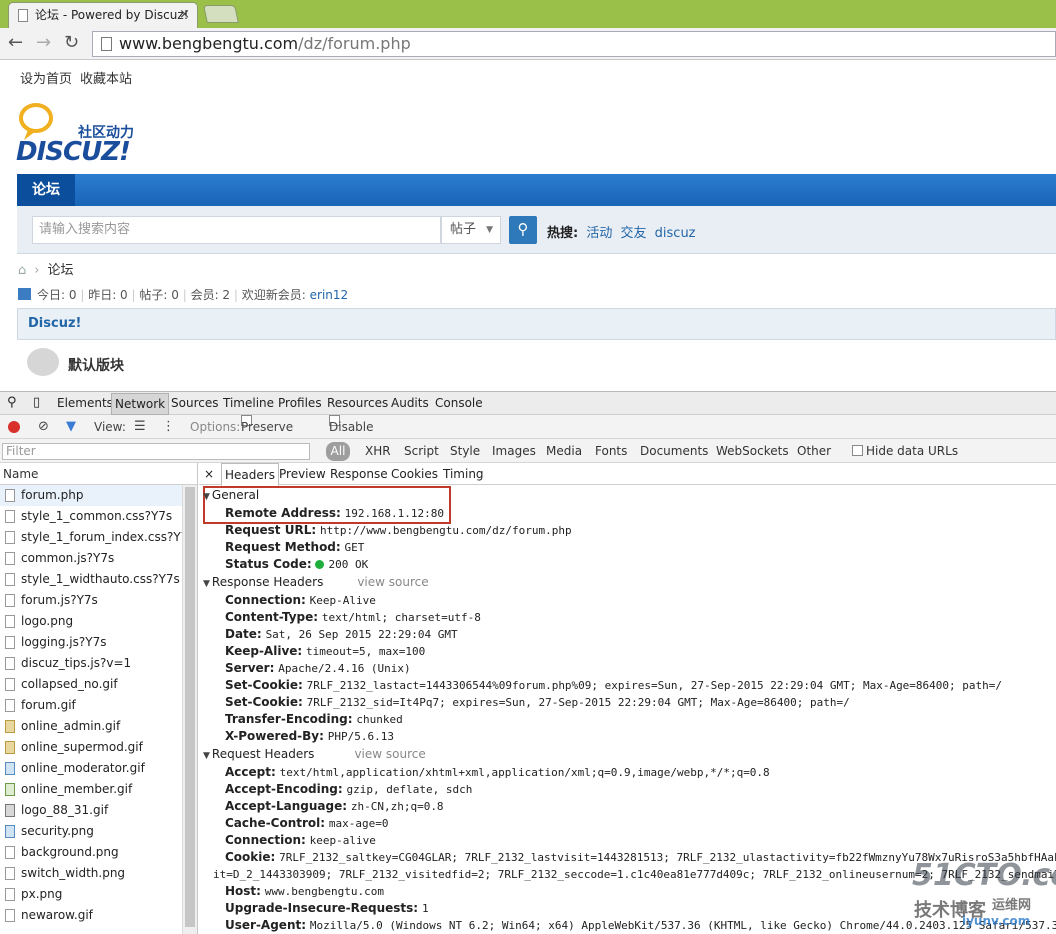 The image size is (1056, 934). Describe the element at coordinates (85, 403) in the screenshot. I see `panel-elements: Elements` at that location.